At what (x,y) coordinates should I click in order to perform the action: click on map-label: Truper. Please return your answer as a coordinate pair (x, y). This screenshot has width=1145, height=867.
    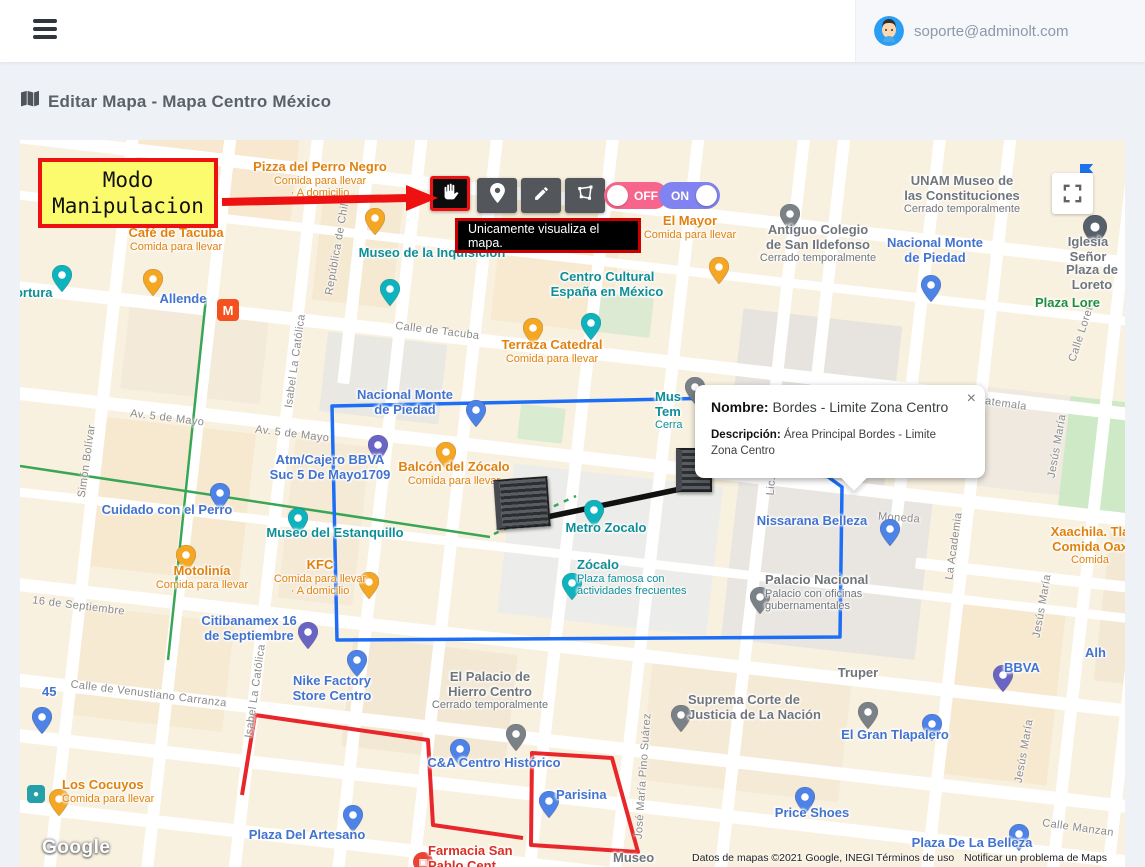
    Looking at the image, I should click on (858, 673).